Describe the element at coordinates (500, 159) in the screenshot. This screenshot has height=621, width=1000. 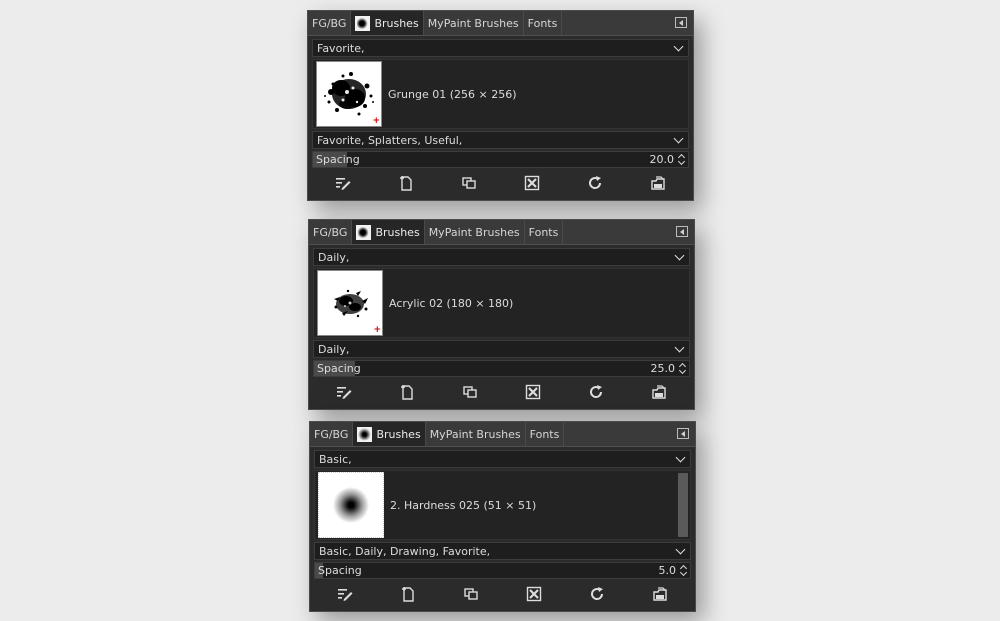
I see `spacing-slider: Spacing 20.0` at that location.